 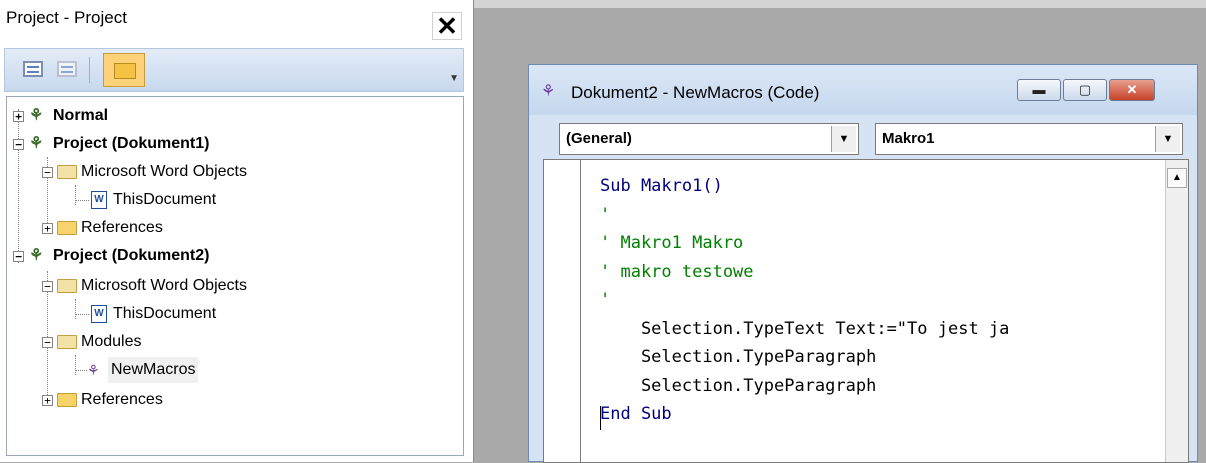 I want to click on code-window-title: Dokument2 - NewMacros (Code), so click(x=695, y=92).